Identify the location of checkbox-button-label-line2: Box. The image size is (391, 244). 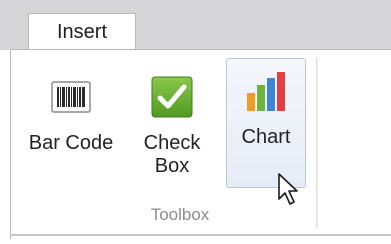
(172, 166).